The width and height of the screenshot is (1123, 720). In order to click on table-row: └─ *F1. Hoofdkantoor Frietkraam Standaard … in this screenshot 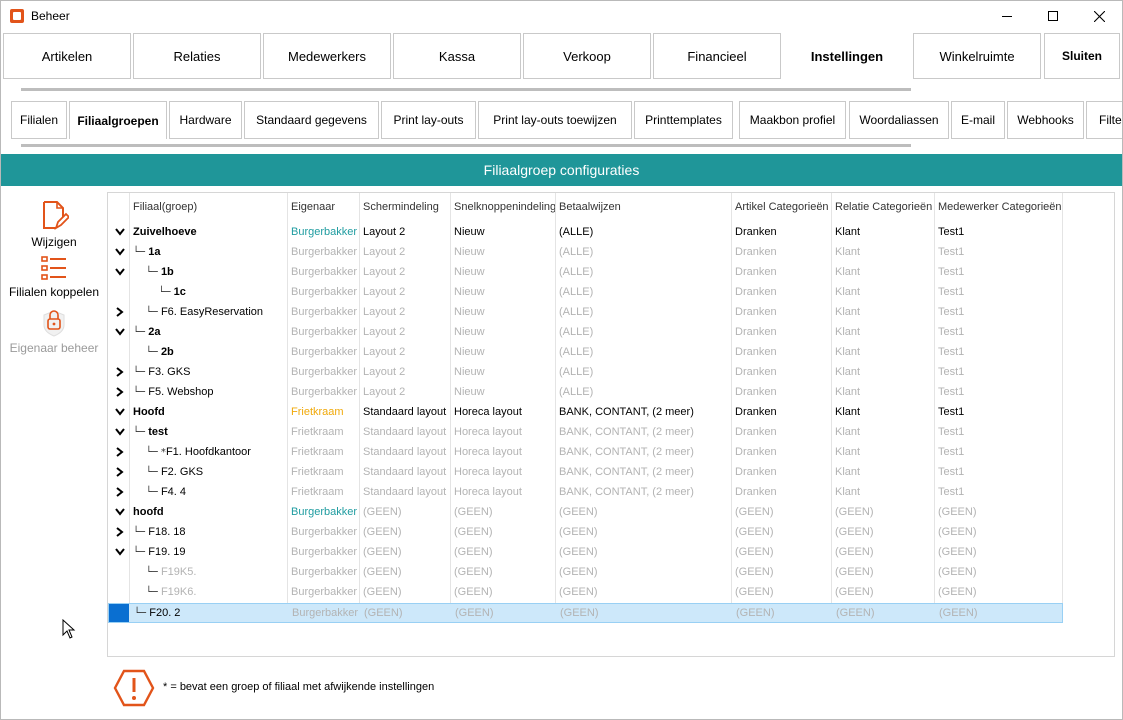, I will do `click(585, 453)`.